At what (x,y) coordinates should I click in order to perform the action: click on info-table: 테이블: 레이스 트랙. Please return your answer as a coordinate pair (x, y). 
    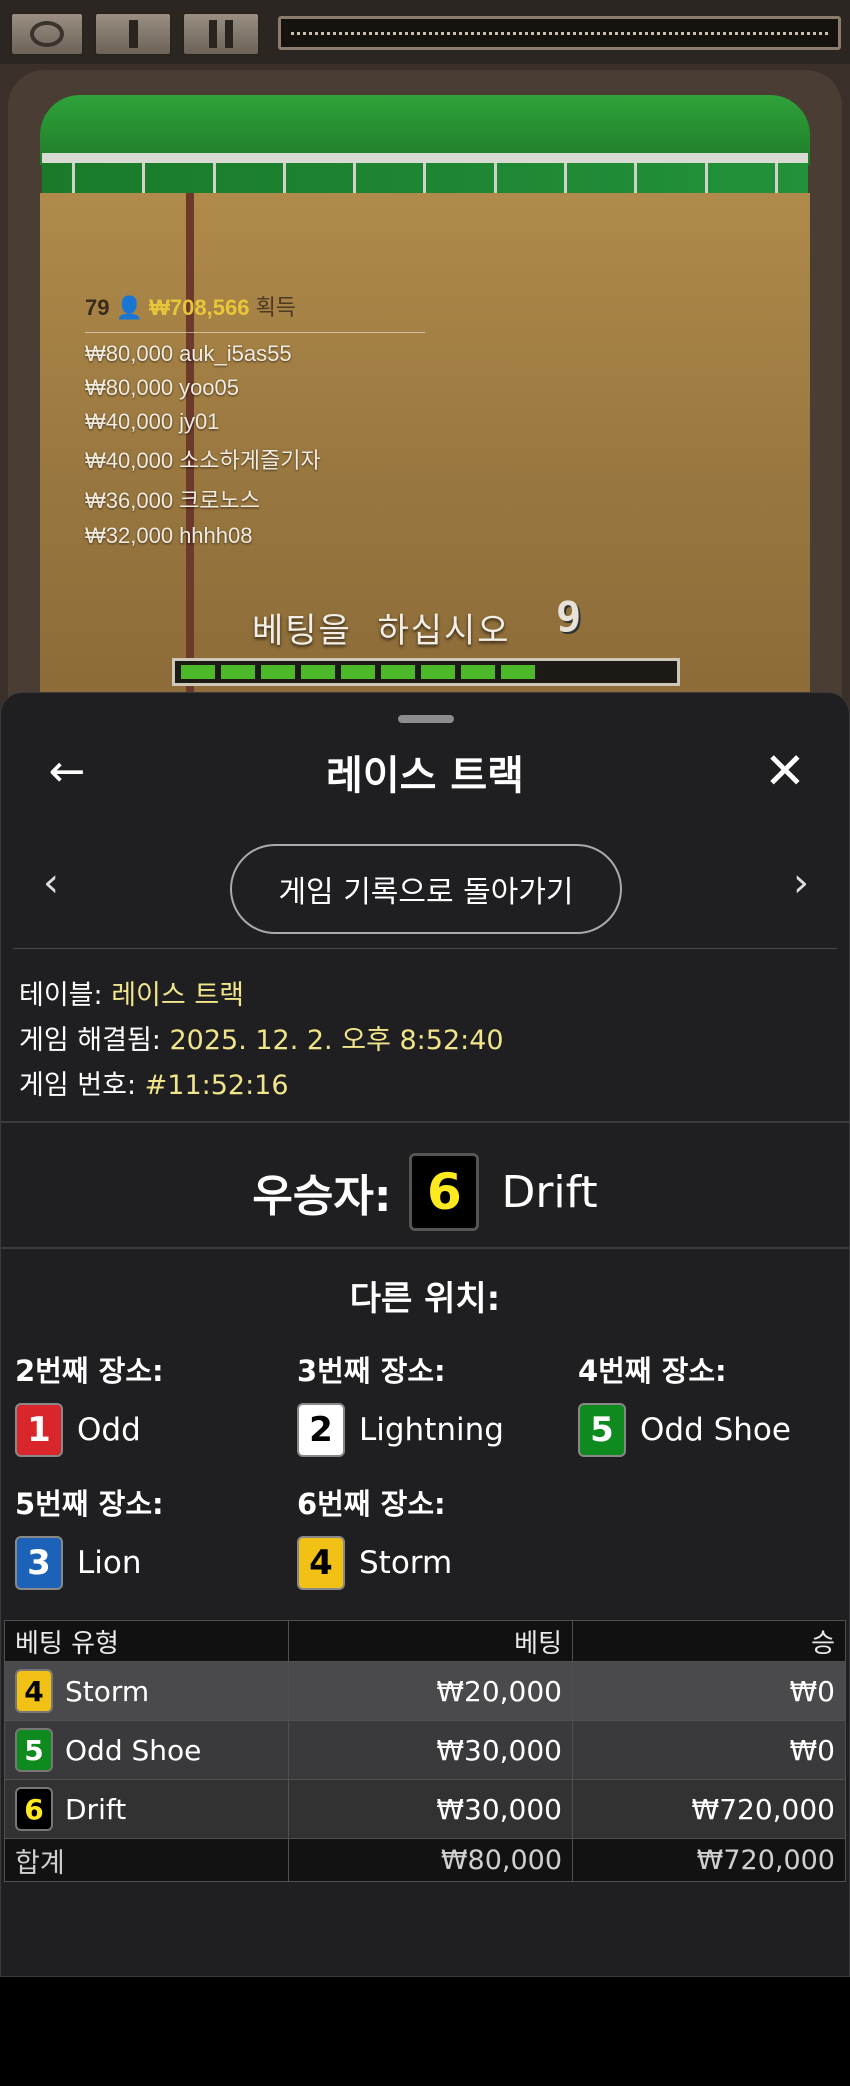
    Looking at the image, I should click on (131, 992).